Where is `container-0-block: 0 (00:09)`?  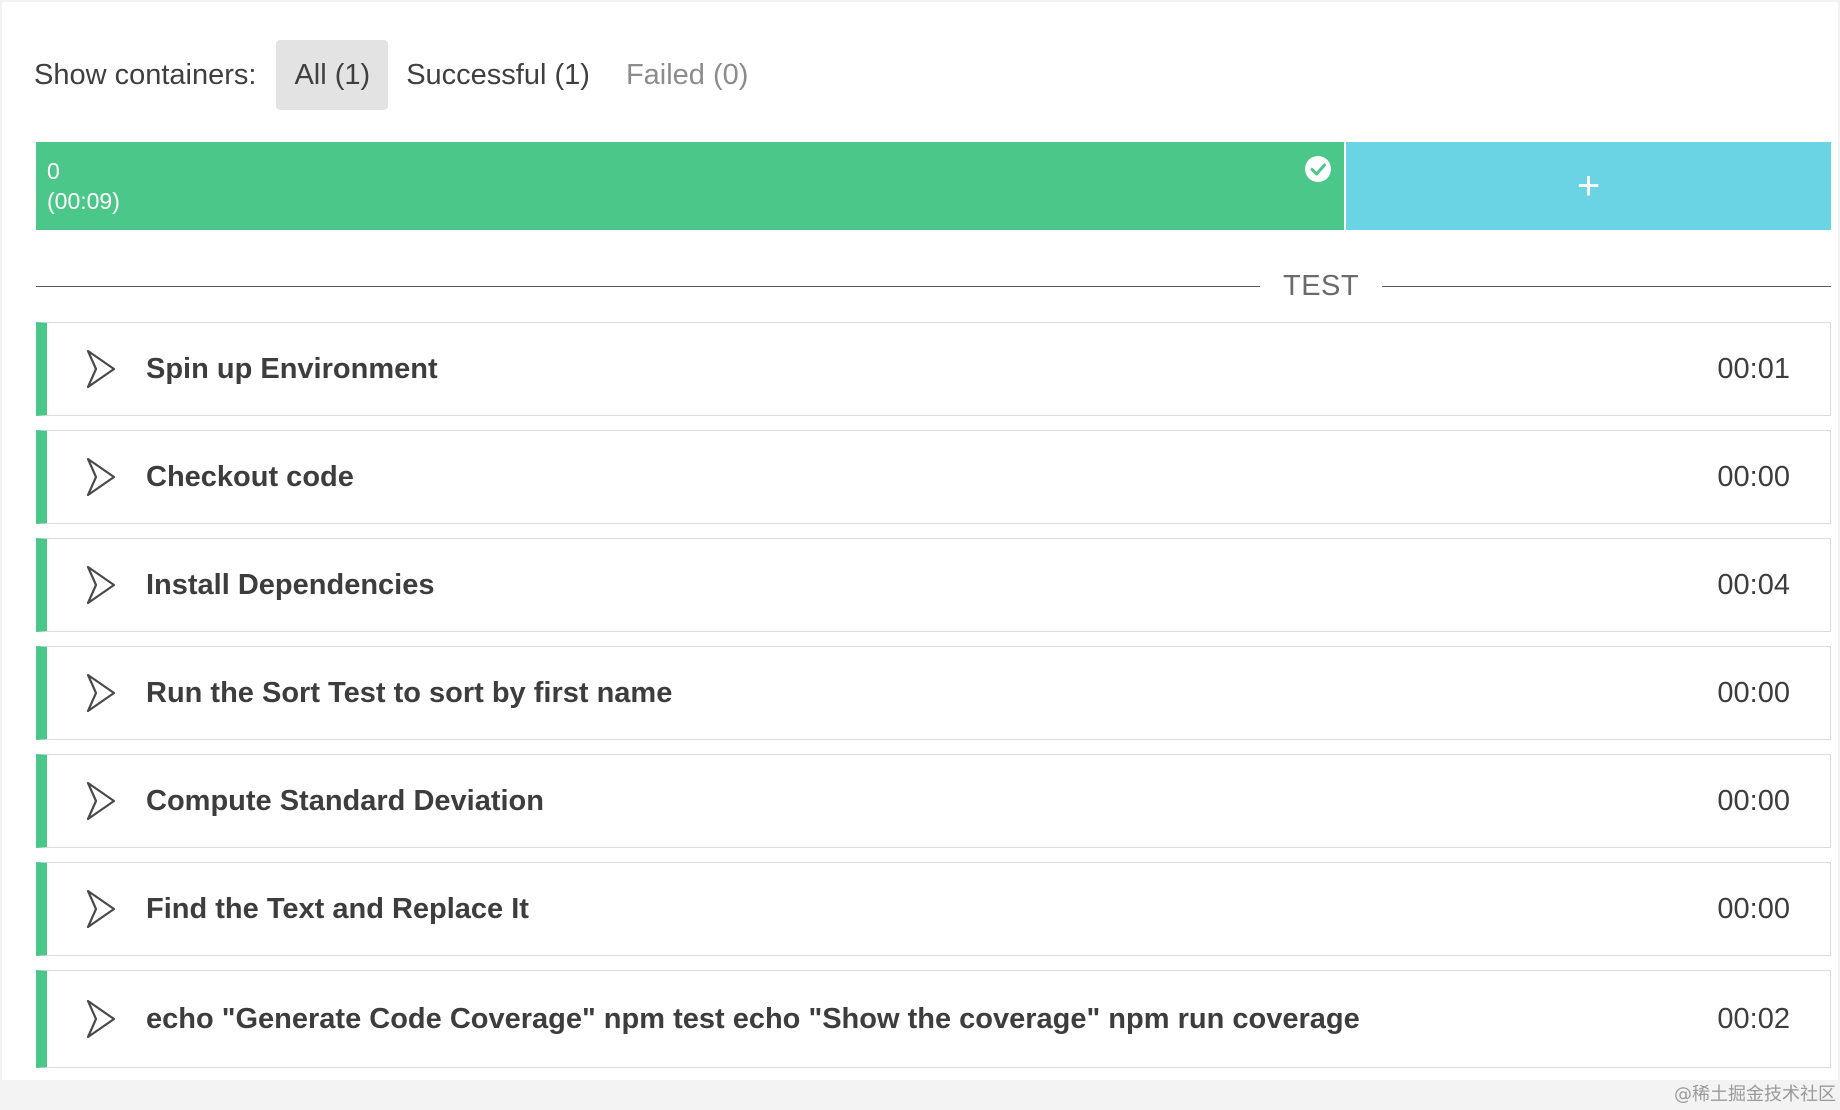 container-0-block: 0 (00:09) is located at coordinates (690, 186).